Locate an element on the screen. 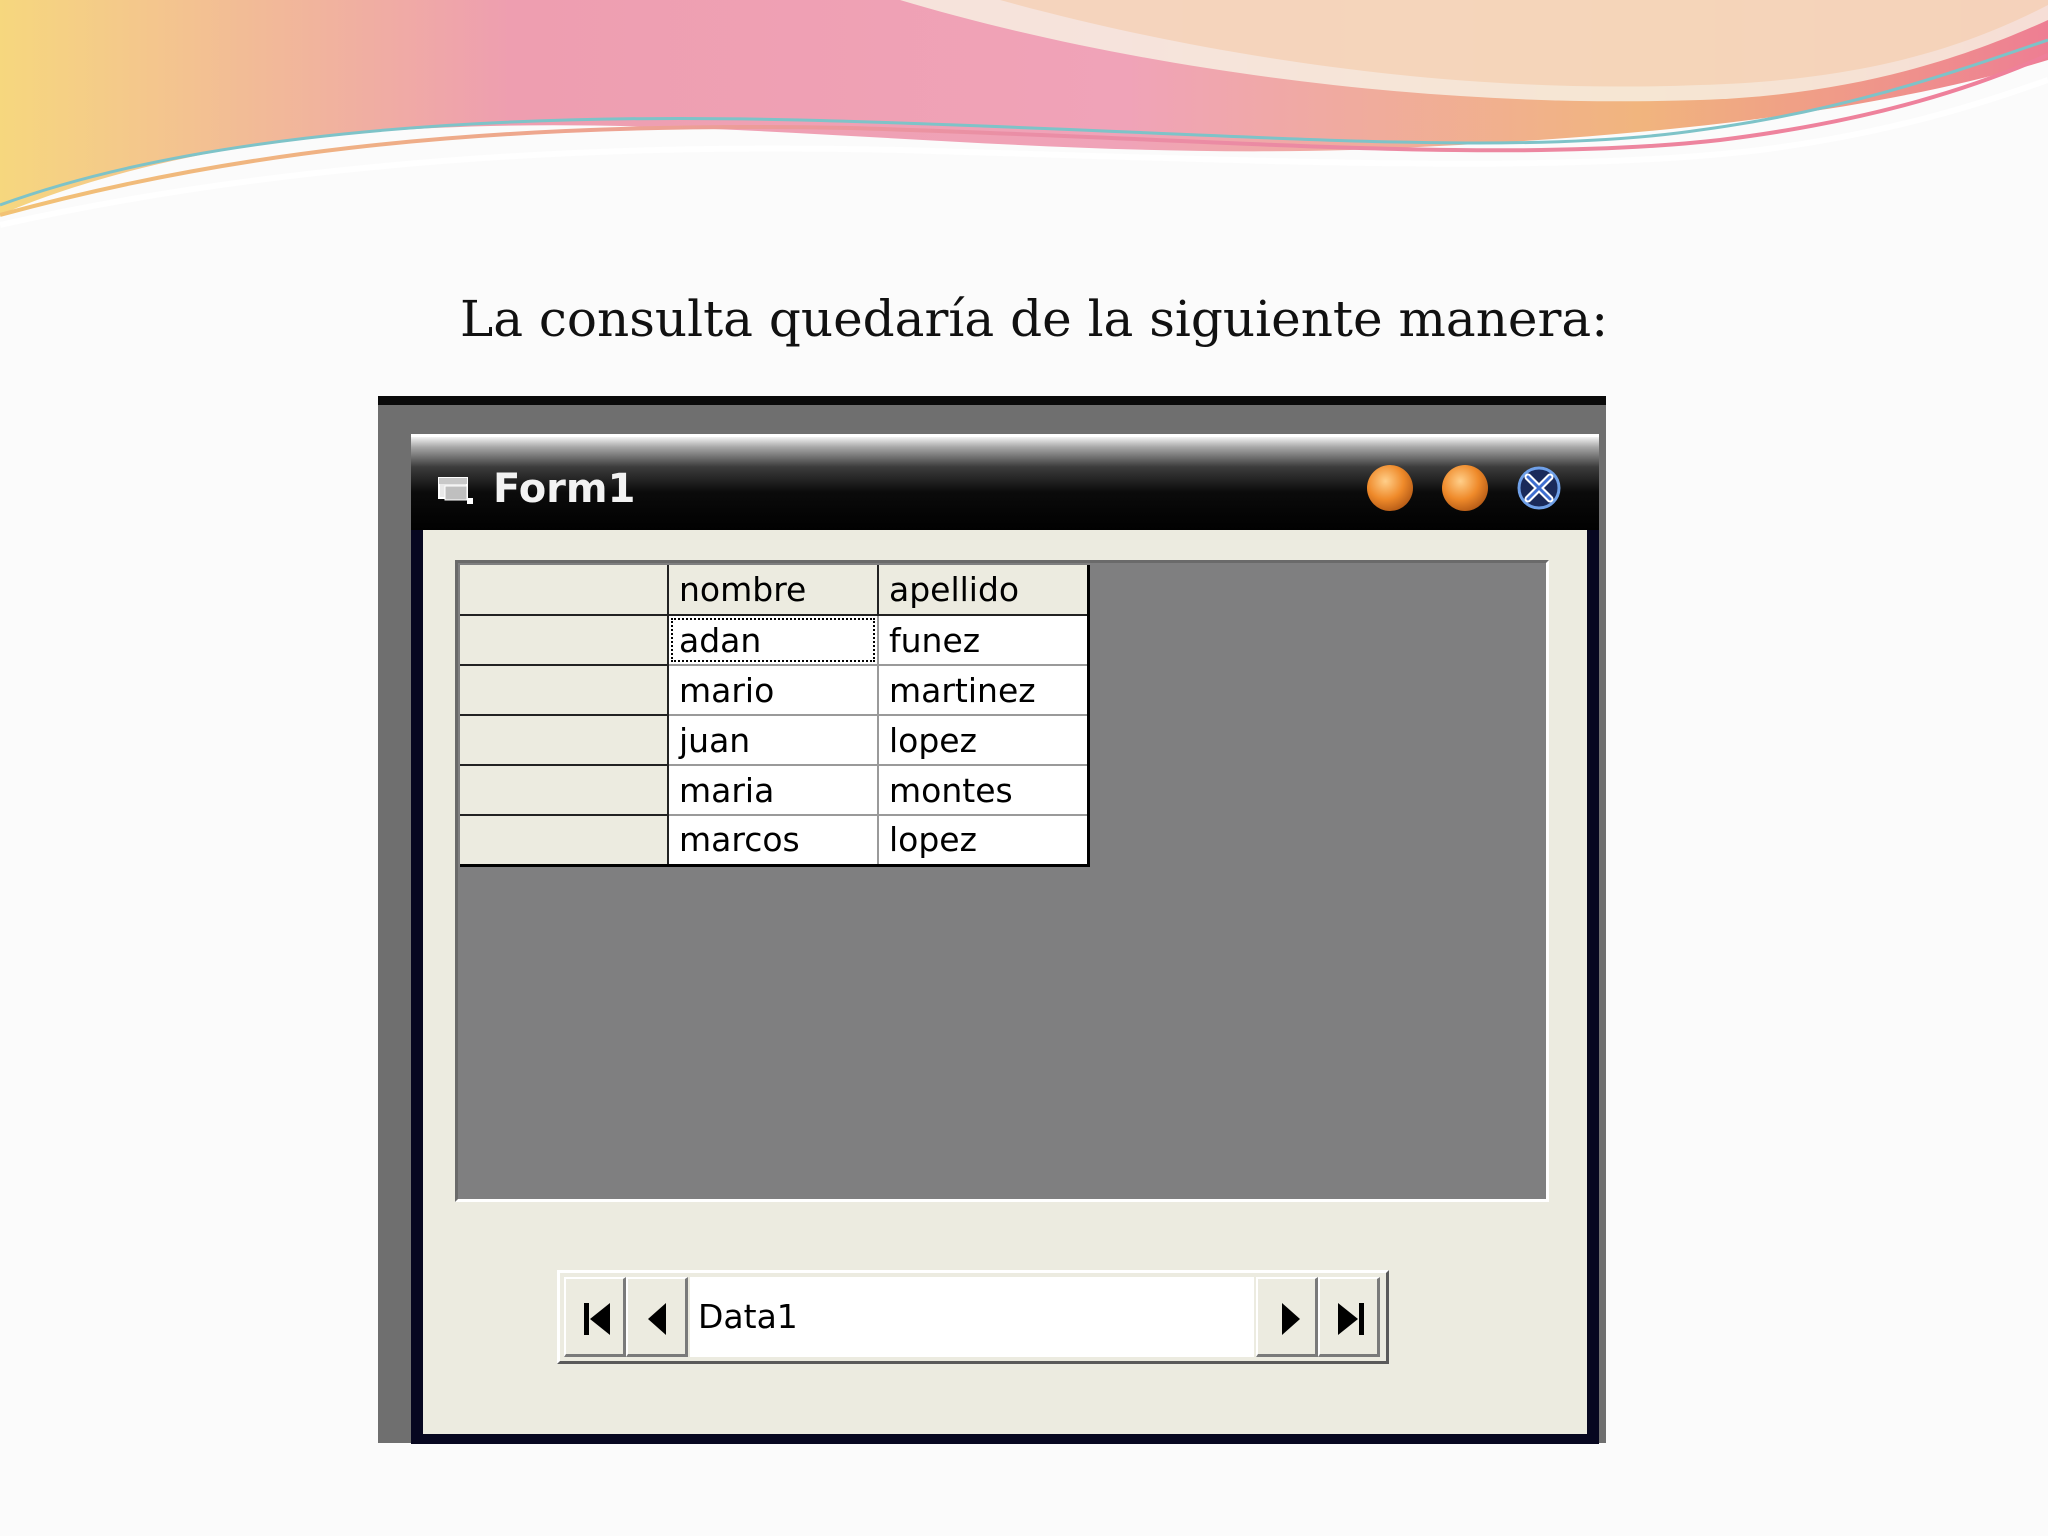 The width and height of the screenshot is (2048, 1536). column-header-nombre: nombre is located at coordinates (773, 590).